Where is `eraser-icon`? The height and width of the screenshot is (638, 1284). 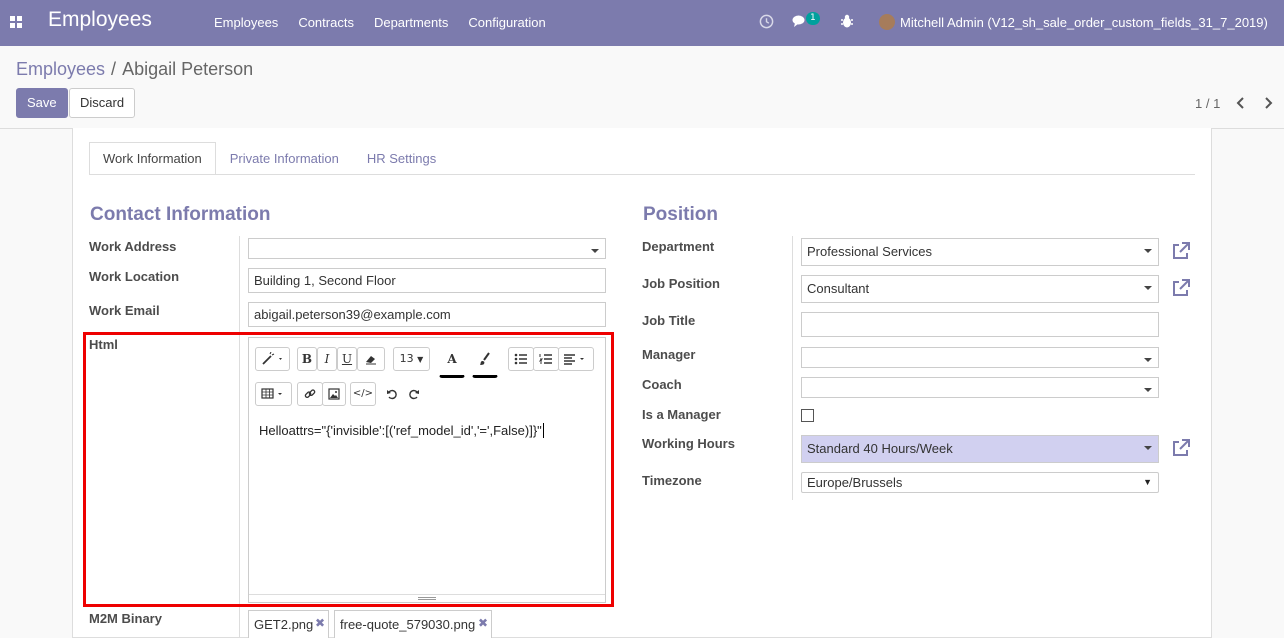 eraser-icon is located at coordinates (371, 360).